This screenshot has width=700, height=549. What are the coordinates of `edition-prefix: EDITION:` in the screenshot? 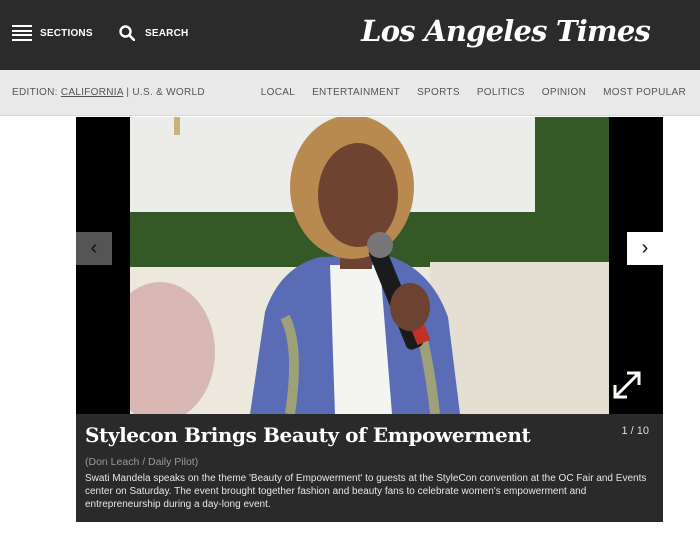 It's located at (35, 92).